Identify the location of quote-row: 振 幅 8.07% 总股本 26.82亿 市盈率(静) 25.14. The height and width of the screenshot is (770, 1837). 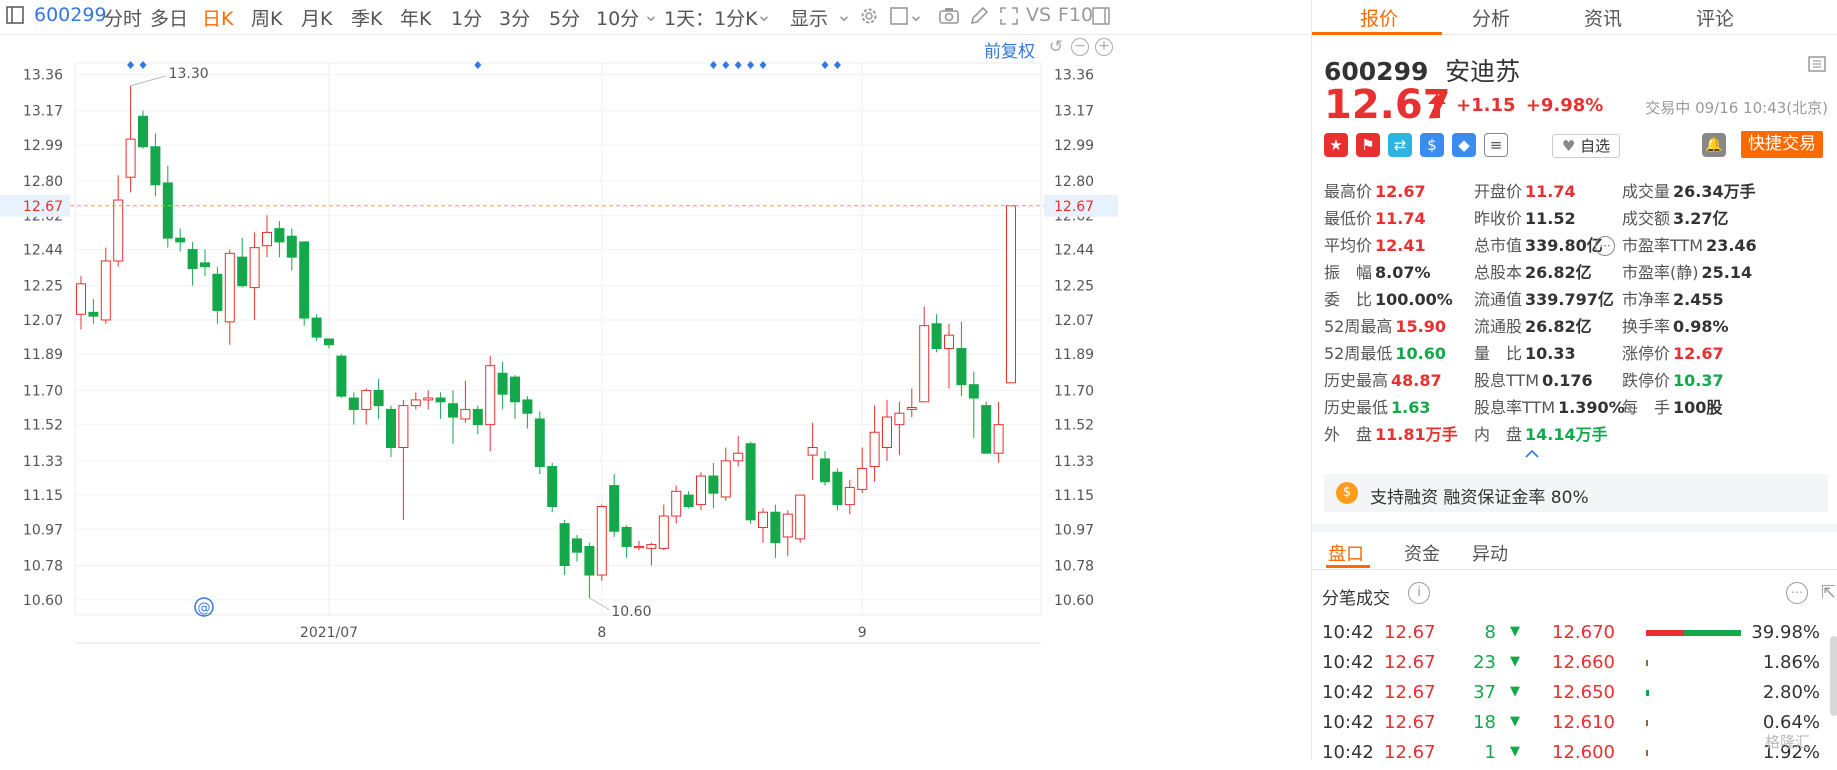
(1579, 272).